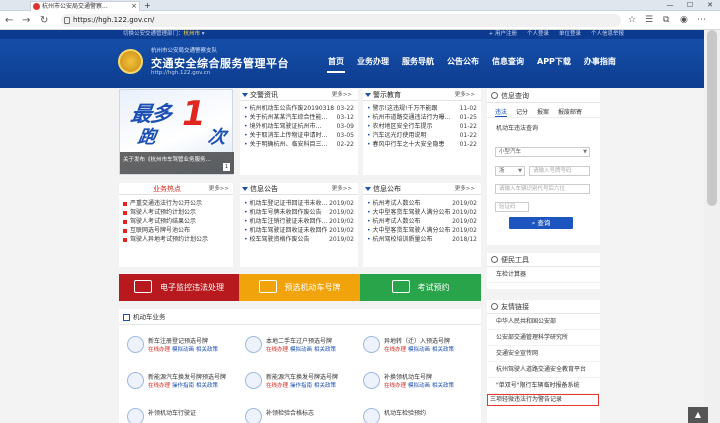 The height and width of the screenshot is (423, 720). I want to click on hot-item: 严重交通违法行为公开公示, so click(176, 203).